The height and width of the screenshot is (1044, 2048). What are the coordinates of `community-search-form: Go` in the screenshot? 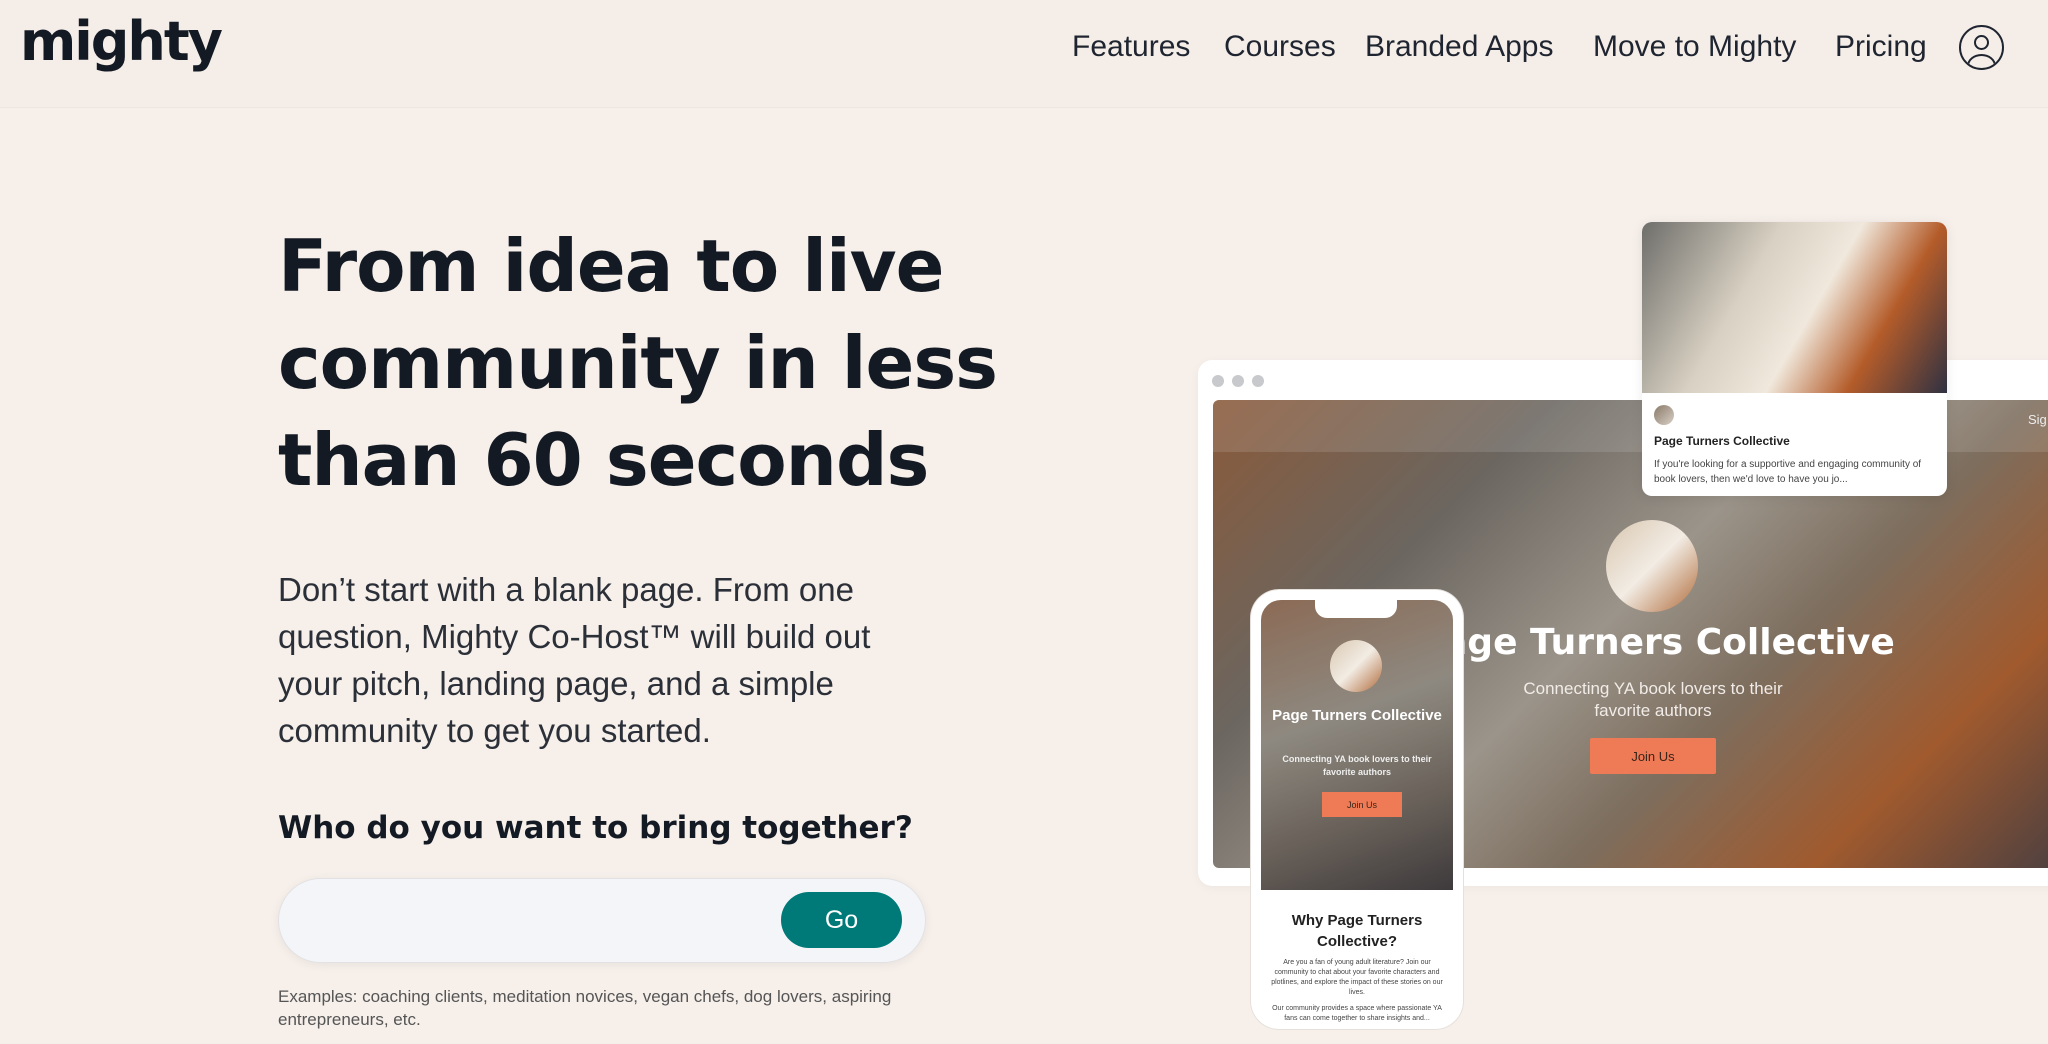 It's located at (602, 920).